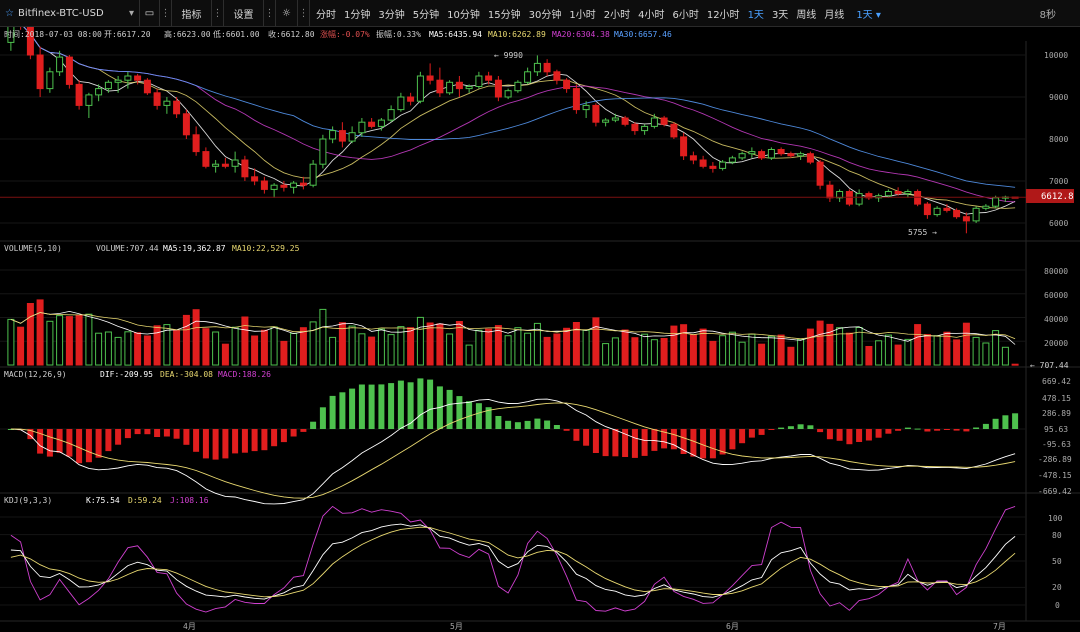 The height and width of the screenshot is (632, 1080). I want to click on month-label: 5月, so click(456, 626).